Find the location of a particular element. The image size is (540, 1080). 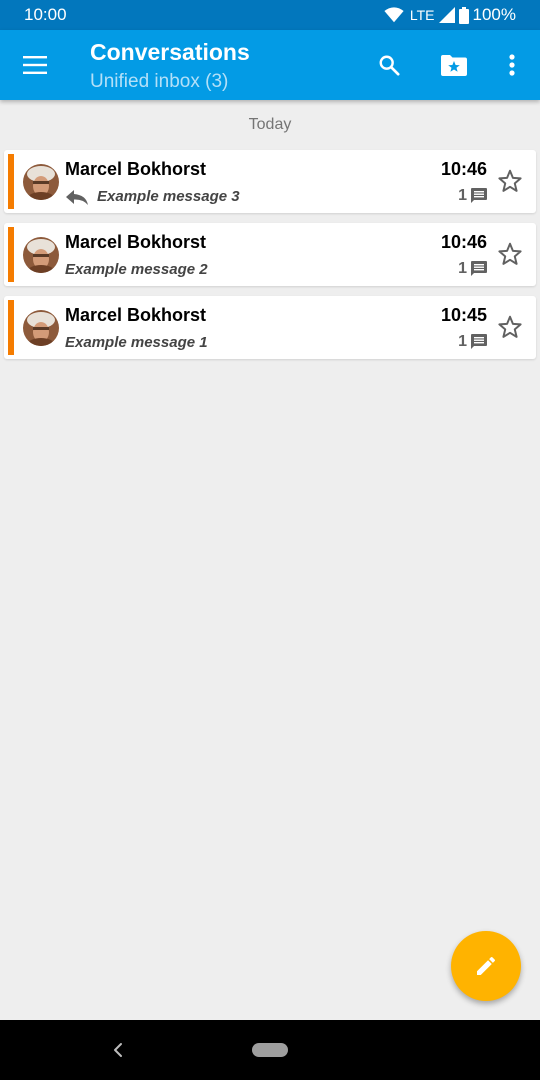

search-button is located at coordinates (389, 65).